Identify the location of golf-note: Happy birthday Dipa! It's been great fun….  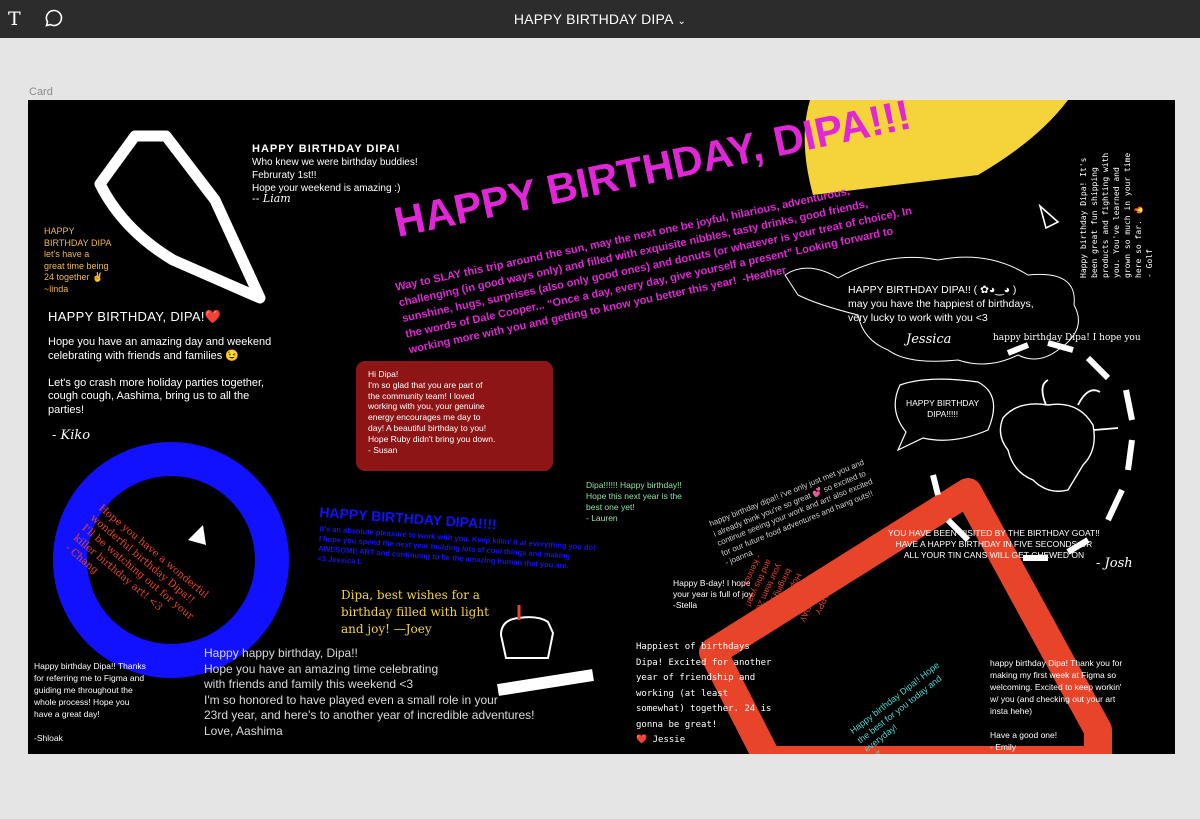
(1116, 215).